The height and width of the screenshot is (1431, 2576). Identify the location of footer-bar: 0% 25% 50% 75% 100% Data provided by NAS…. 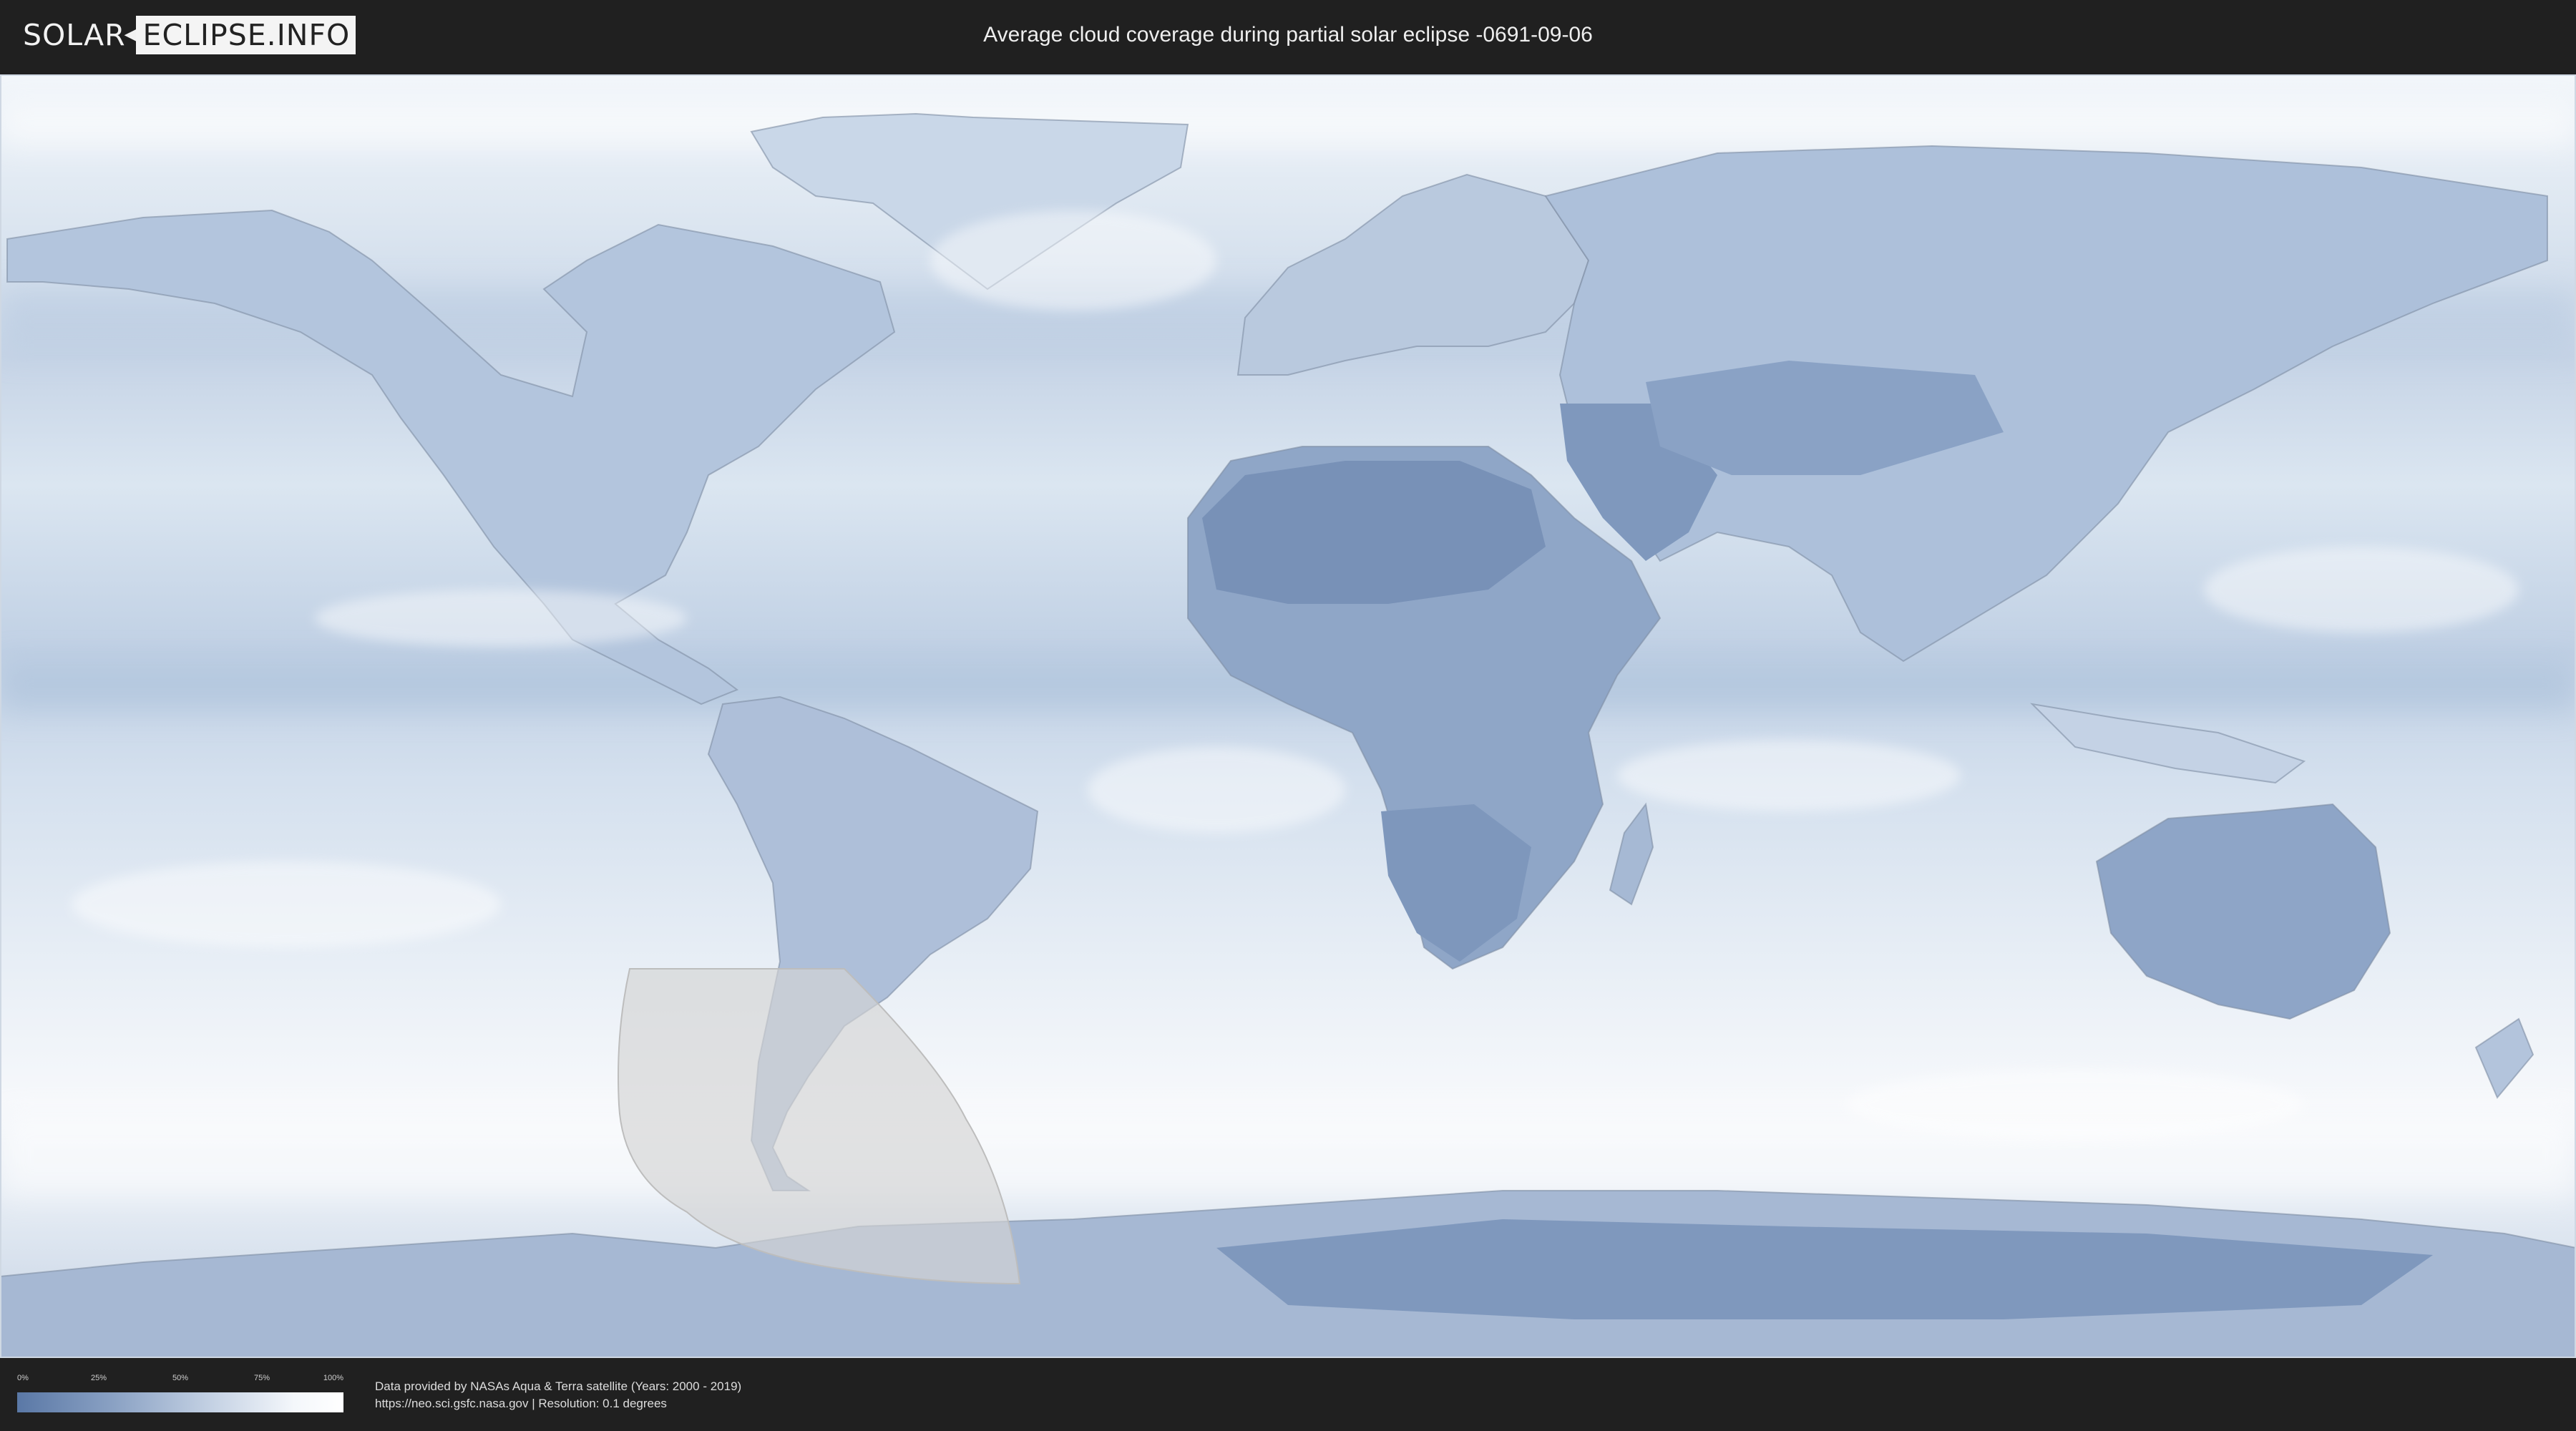
(1288, 1394).